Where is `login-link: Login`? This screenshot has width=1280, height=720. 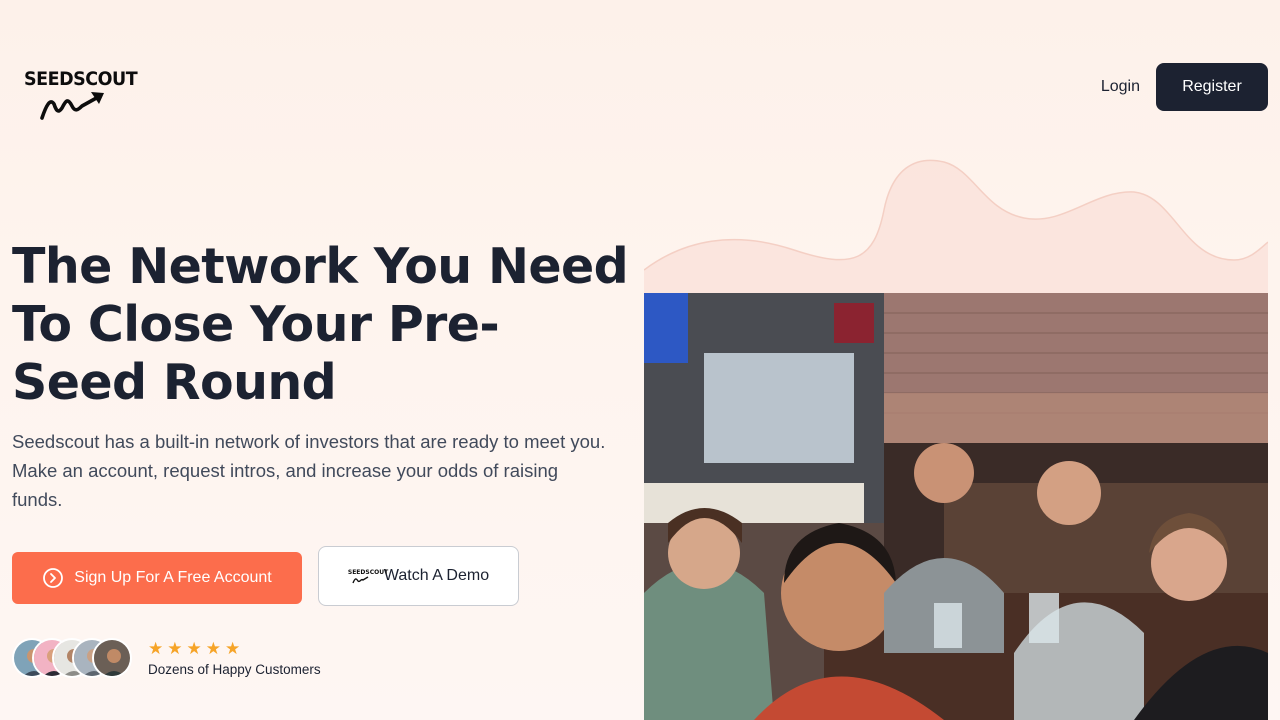 login-link: Login is located at coordinates (1120, 87).